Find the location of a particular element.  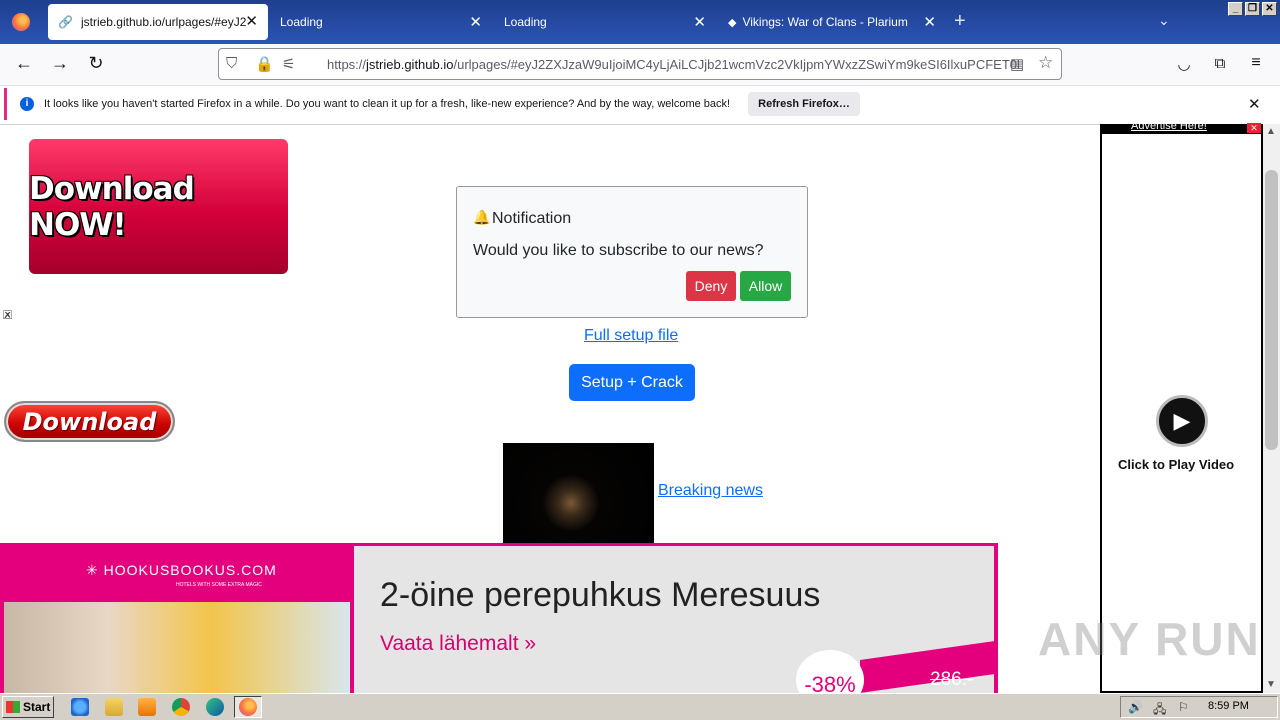

firefox-logo-icon is located at coordinates (21, 22).